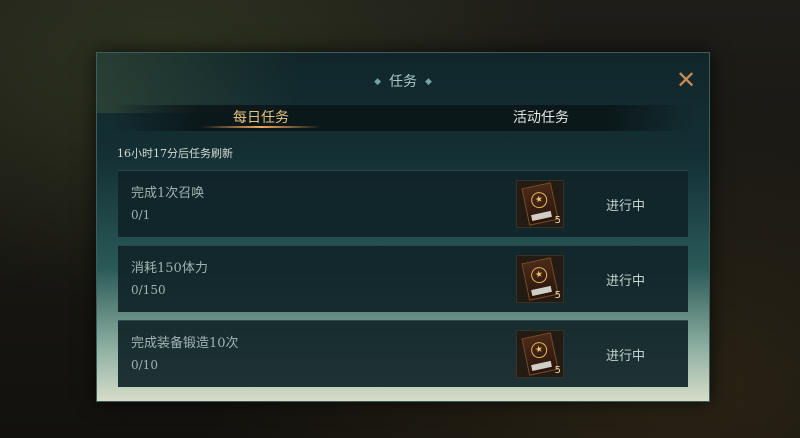  Describe the element at coordinates (148, 290) in the screenshot. I see `task-progress: 0/150` at that location.